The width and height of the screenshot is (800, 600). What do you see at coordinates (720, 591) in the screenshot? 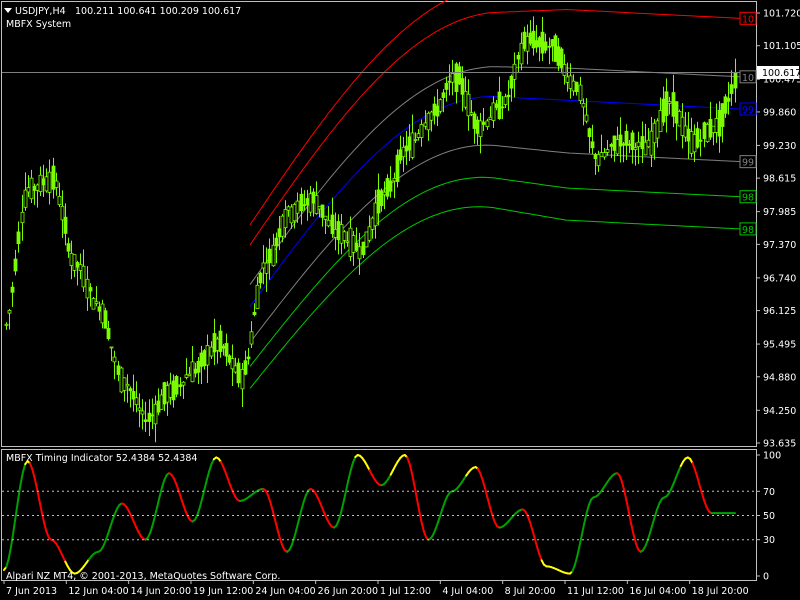
I see `time-tick-label: 18 Jul 20:00` at bounding box center [720, 591].